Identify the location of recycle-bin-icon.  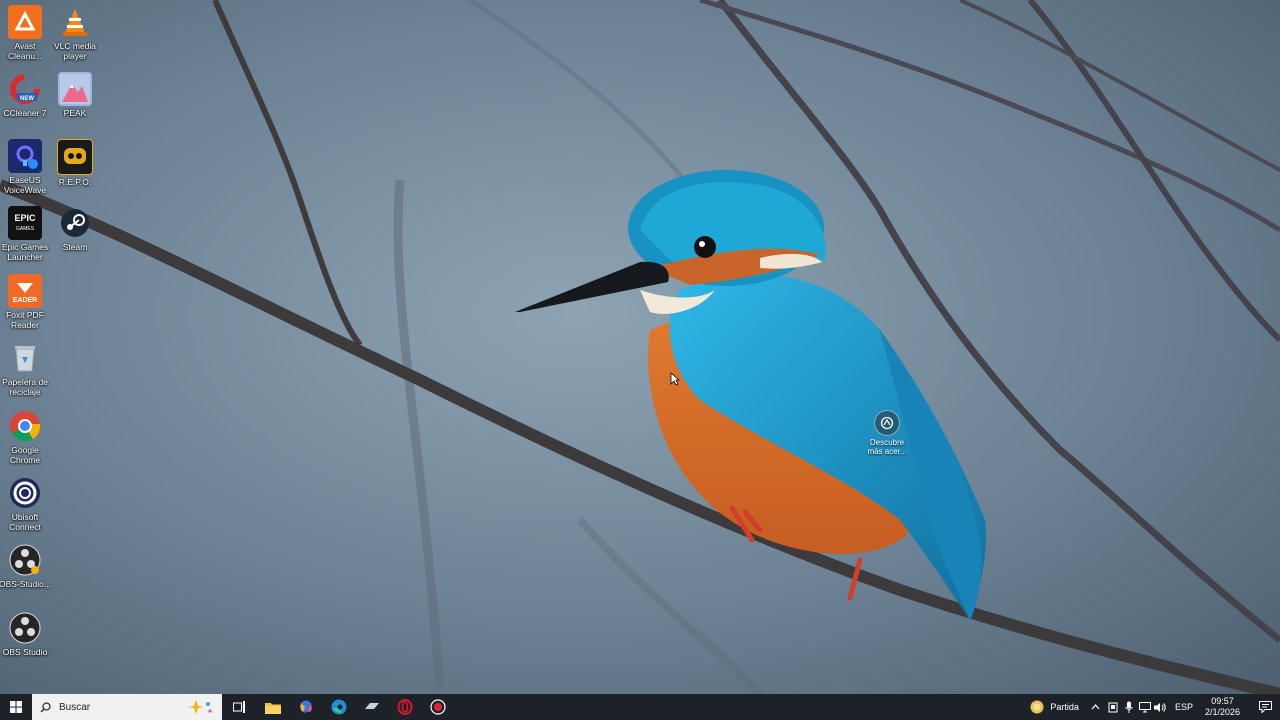
(25, 358).